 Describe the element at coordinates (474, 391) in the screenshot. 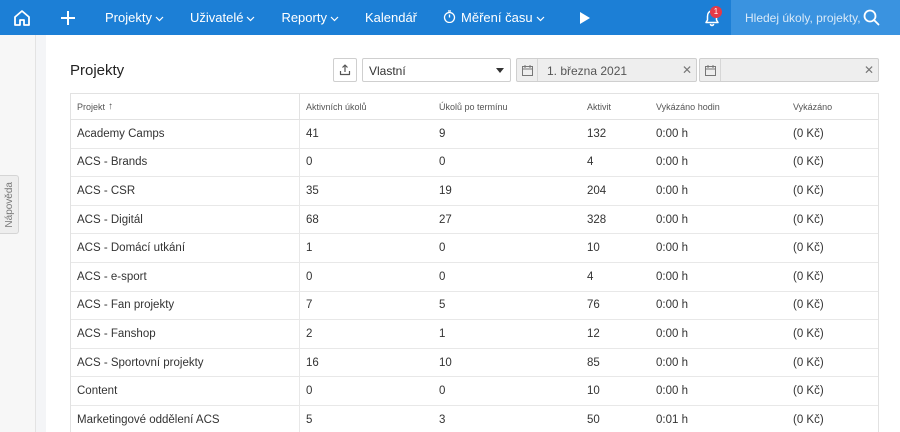

I see `table-row: Content 0 0 10 0:00 h (0 Kč)` at that location.